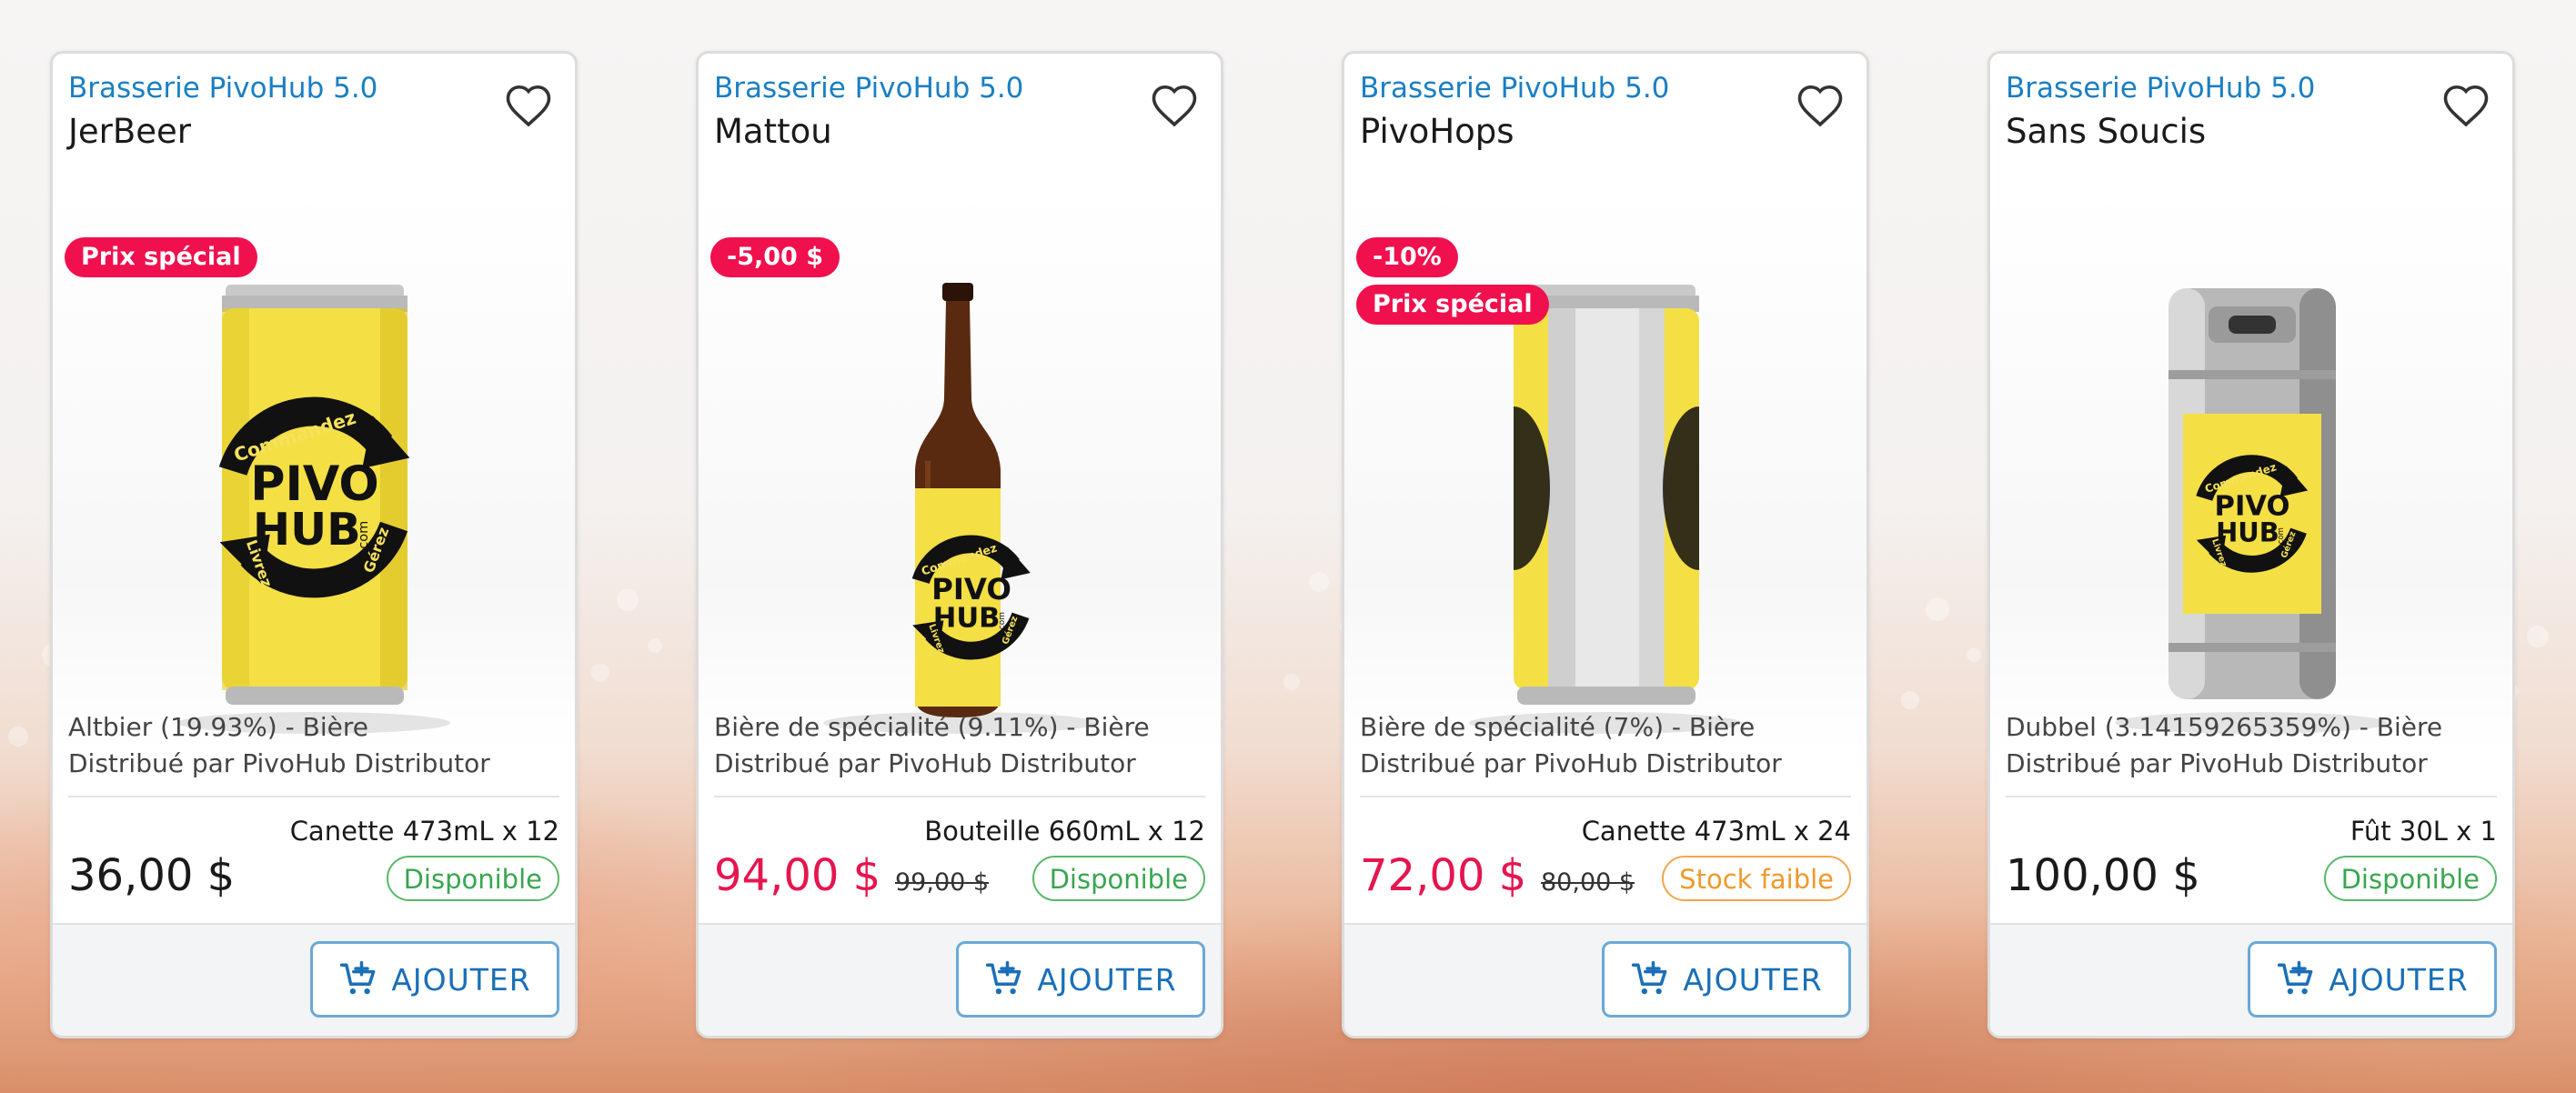 This screenshot has width=2576, height=1093. I want to click on original-price: 99,00 $, so click(942, 882).